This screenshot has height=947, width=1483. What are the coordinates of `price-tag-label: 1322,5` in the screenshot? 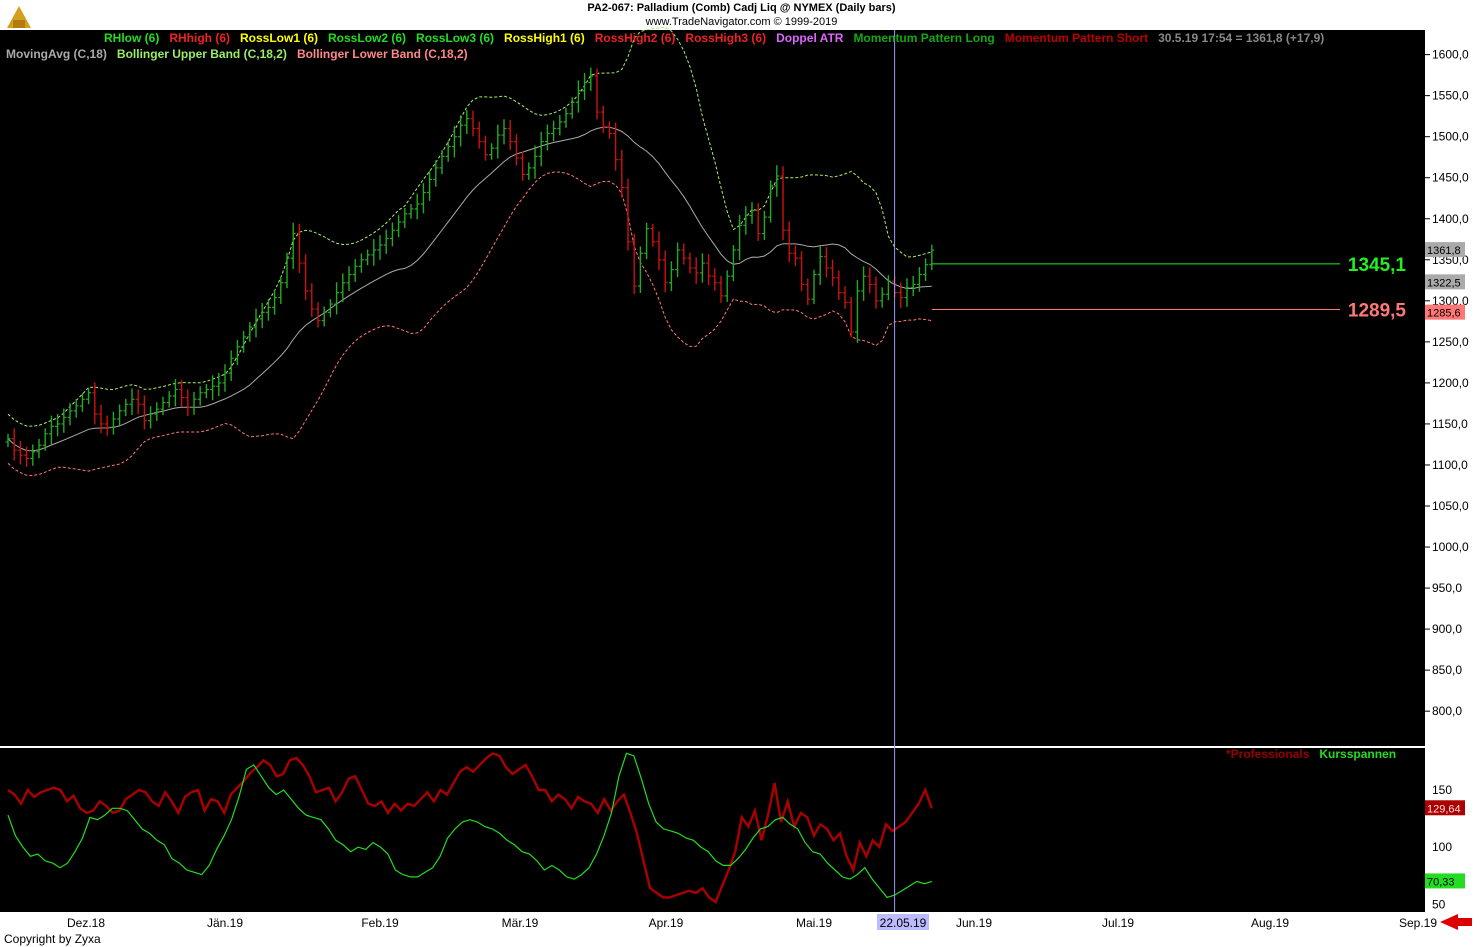 It's located at (1444, 283).